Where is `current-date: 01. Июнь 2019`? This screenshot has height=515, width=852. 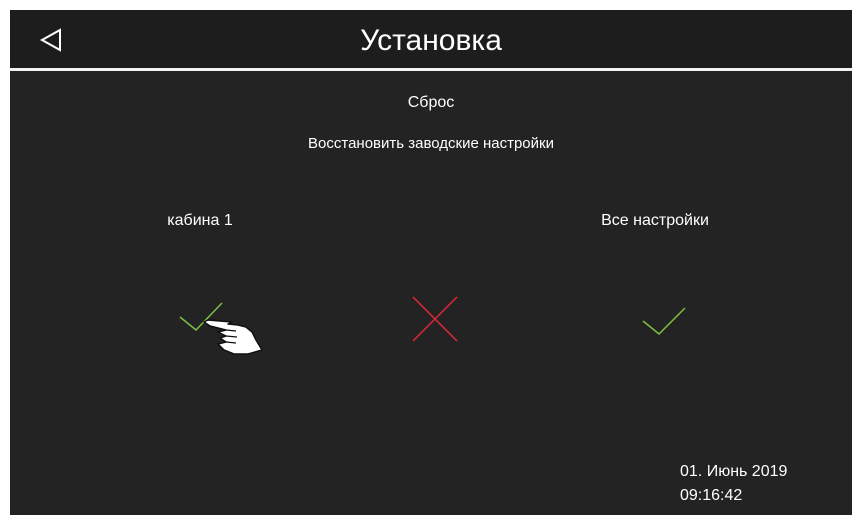
current-date: 01. Июнь 2019 is located at coordinates (734, 471).